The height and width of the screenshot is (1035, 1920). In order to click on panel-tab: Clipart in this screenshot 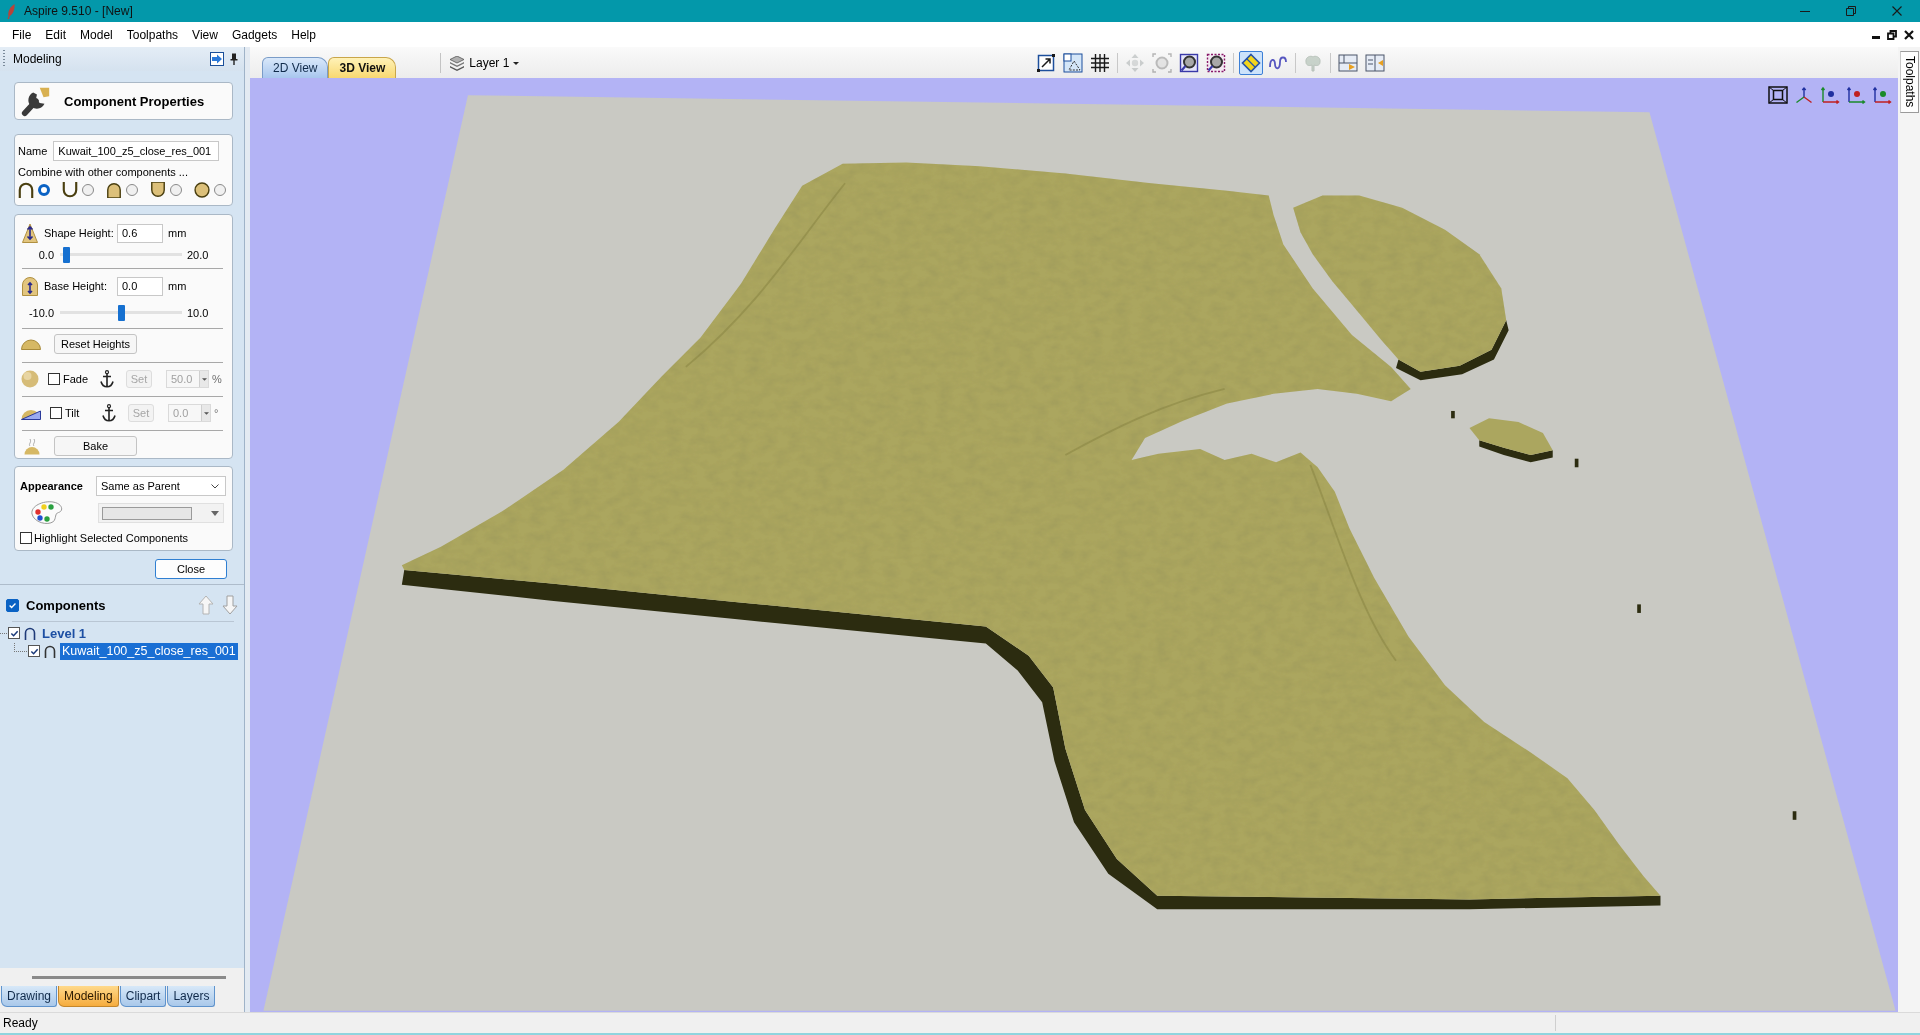, I will do `click(143, 996)`.